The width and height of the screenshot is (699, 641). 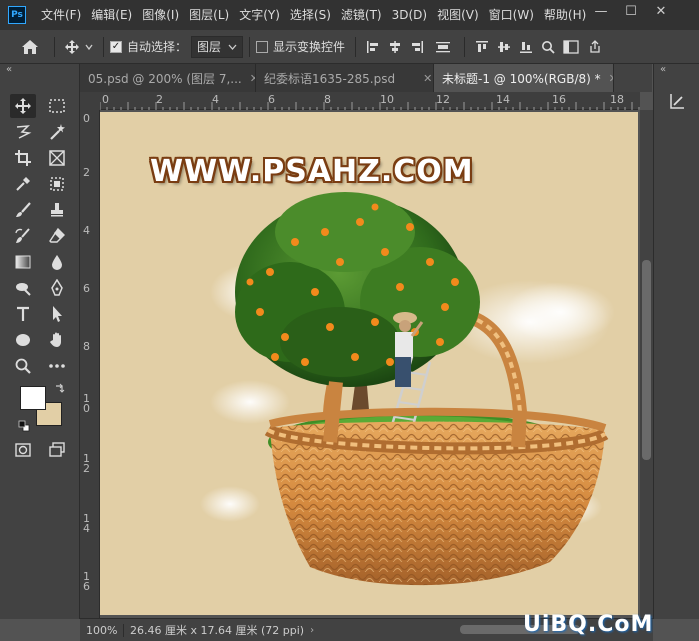 I want to click on move-tool-preset-icon, so click(x=79, y=47).